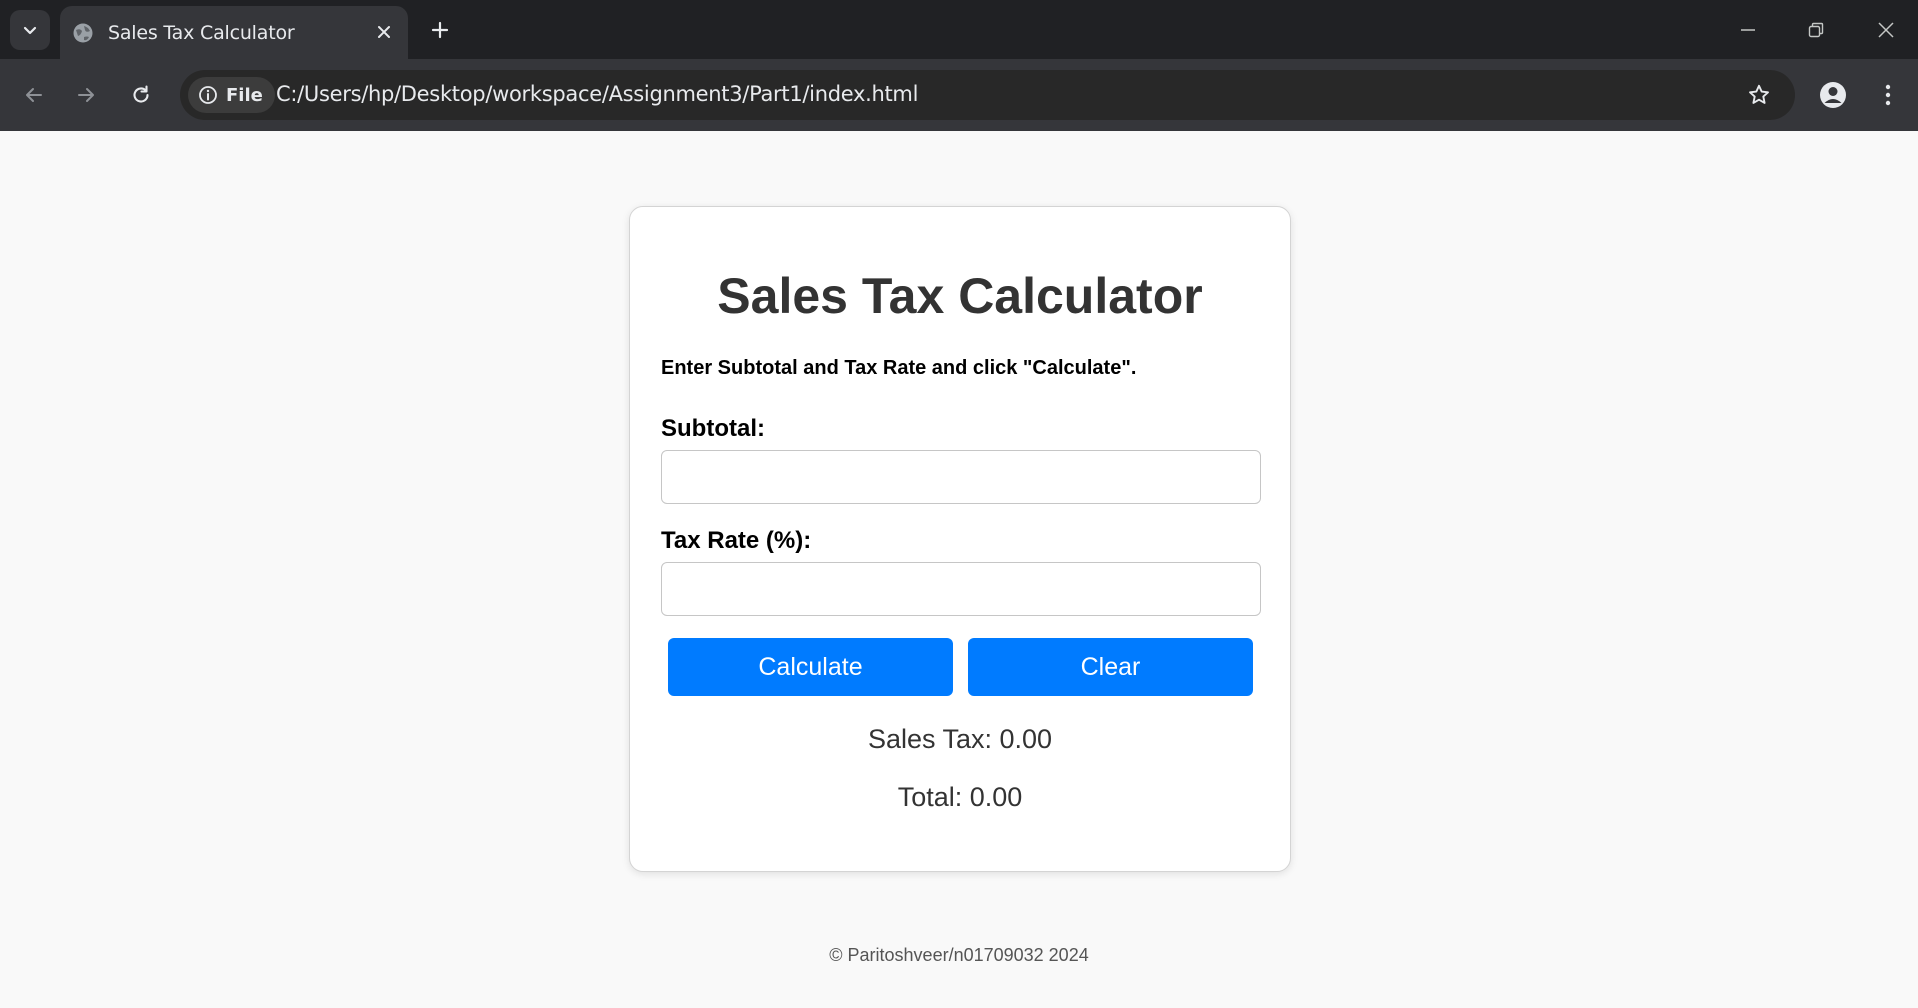  I want to click on more-vertical-icon, so click(1888, 95).